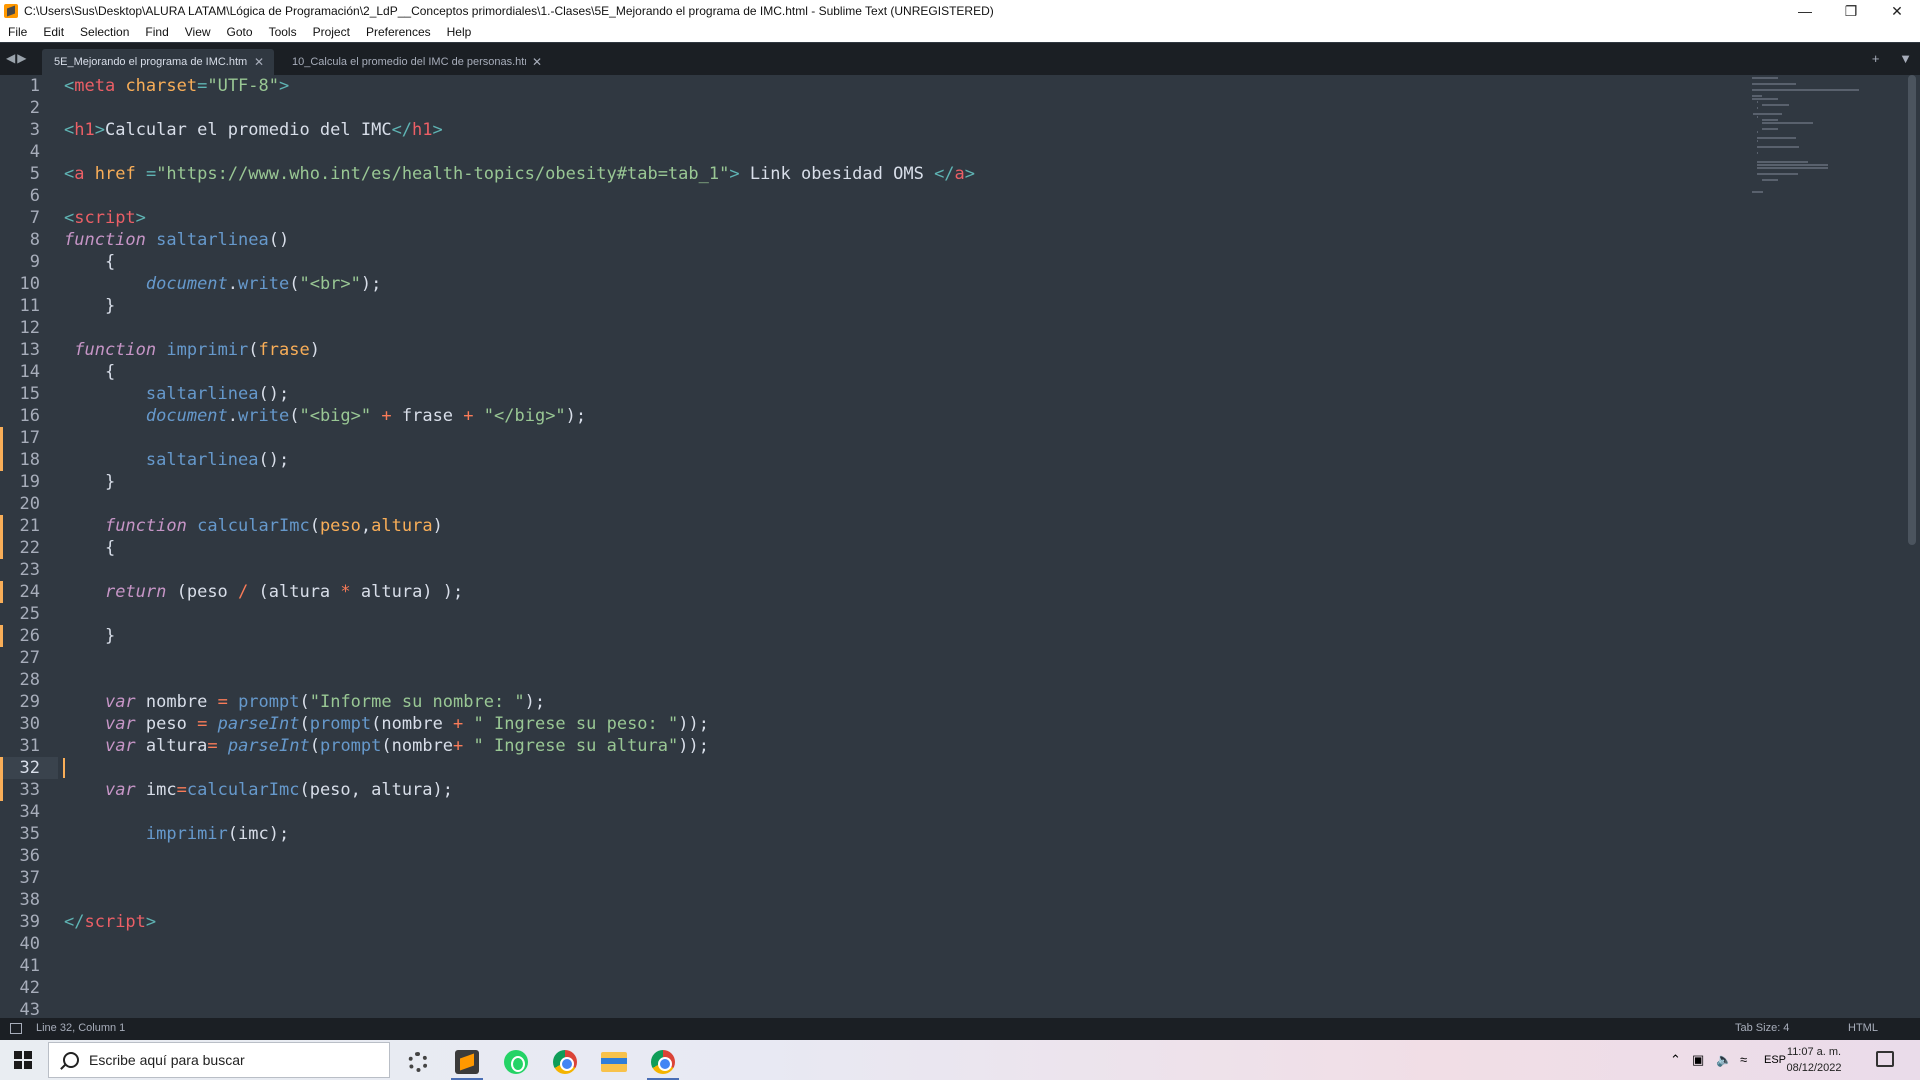 This screenshot has height=1080, width=1920. What do you see at coordinates (1698, 1060) in the screenshot?
I see `battery-icon: ▣` at bounding box center [1698, 1060].